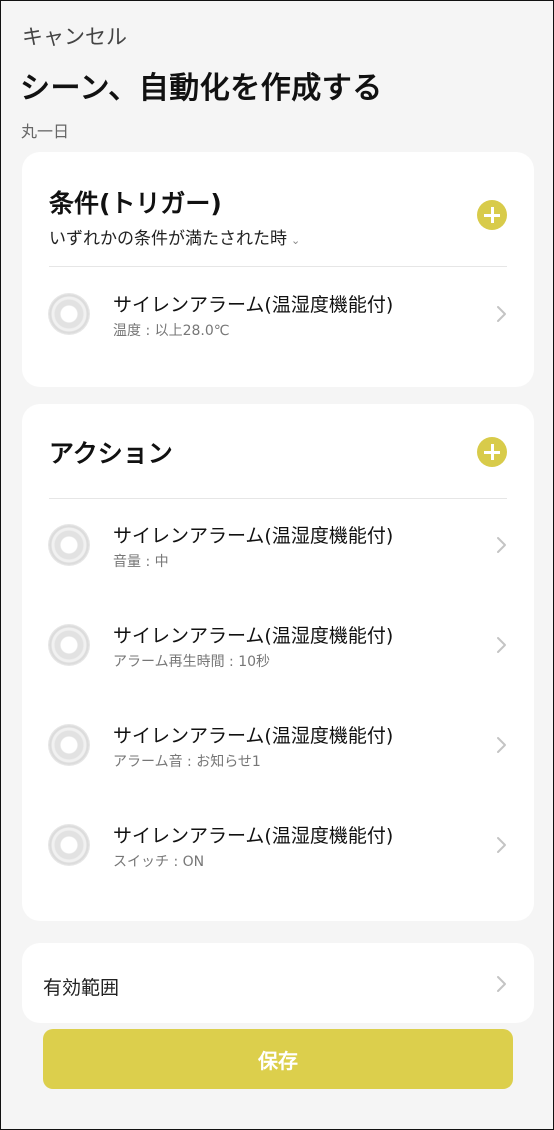 This screenshot has width=554, height=1130. What do you see at coordinates (168, 239) in the screenshot?
I see `condition-mode-label: いずれかの条件が満たされた時` at bounding box center [168, 239].